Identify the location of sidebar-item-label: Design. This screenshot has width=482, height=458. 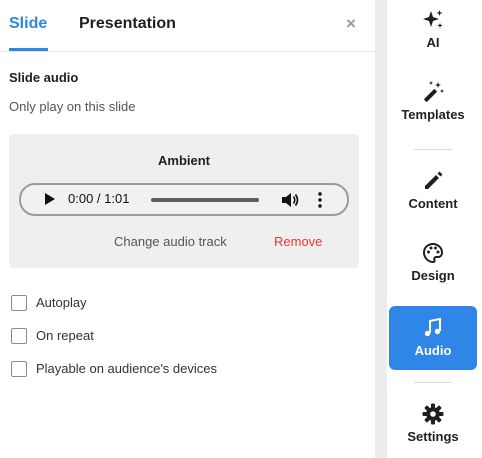
(433, 275).